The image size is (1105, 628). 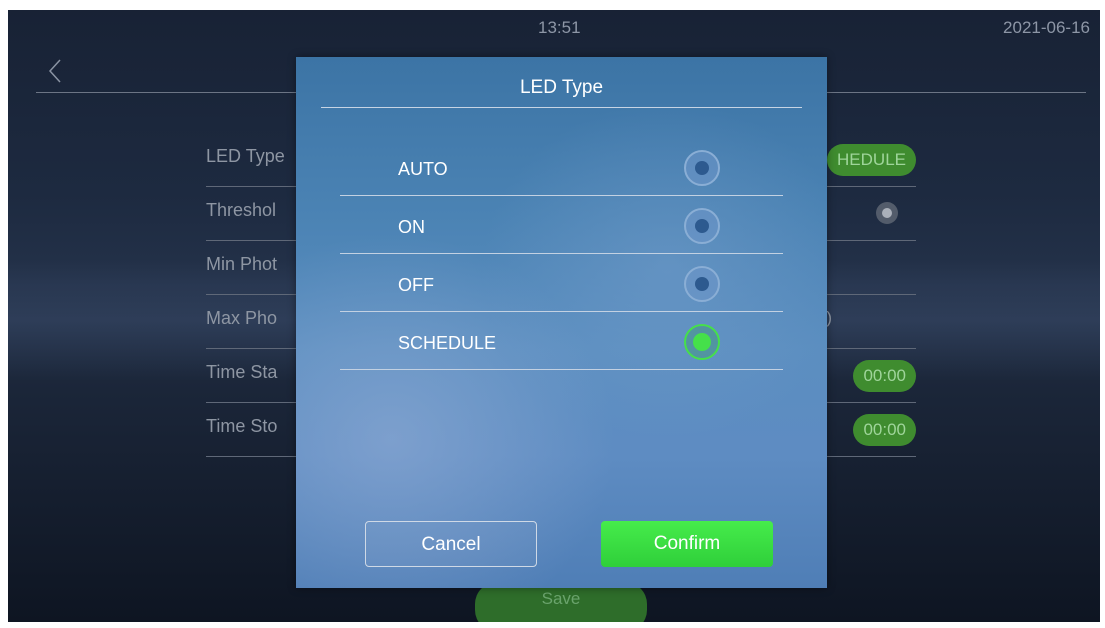 I want to click on option-label: OFF, so click(x=416, y=285).